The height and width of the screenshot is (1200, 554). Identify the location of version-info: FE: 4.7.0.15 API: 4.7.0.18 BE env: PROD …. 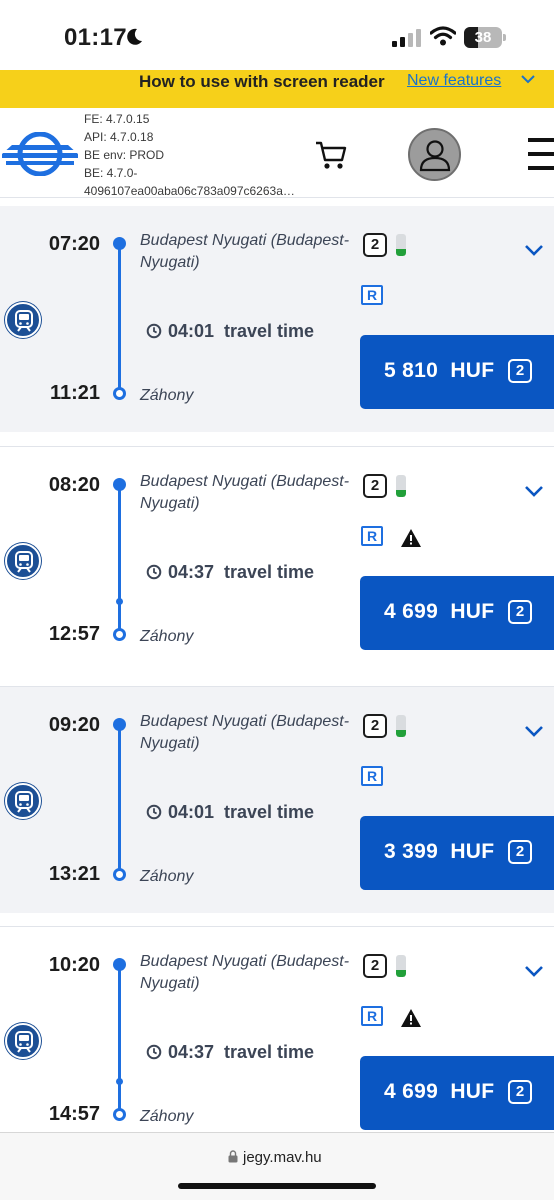
(191, 155).